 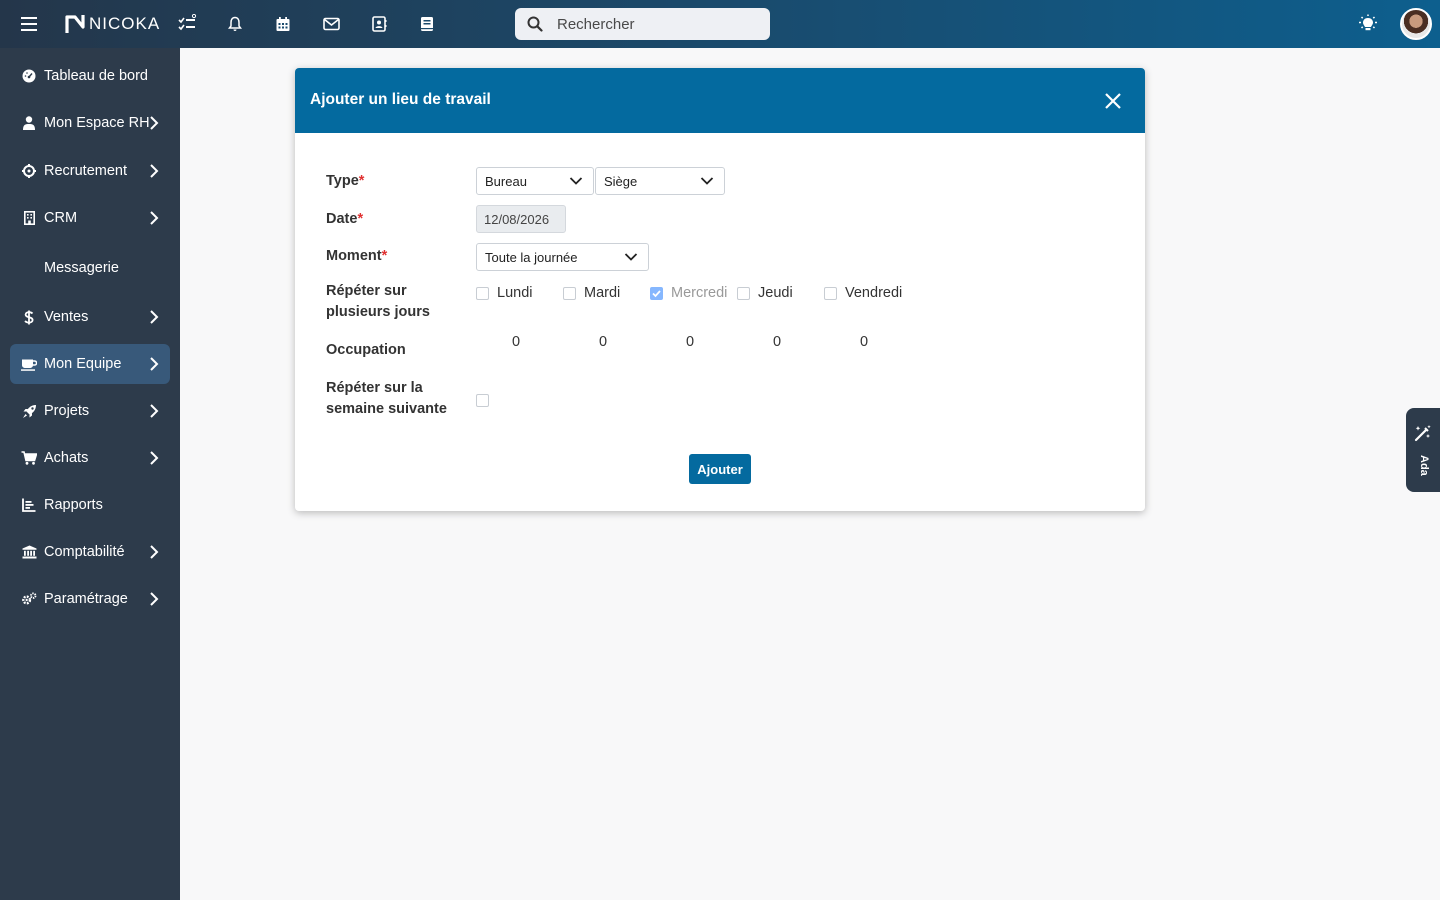 I want to click on date-field: 12/08/2026, so click(x=521, y=219).